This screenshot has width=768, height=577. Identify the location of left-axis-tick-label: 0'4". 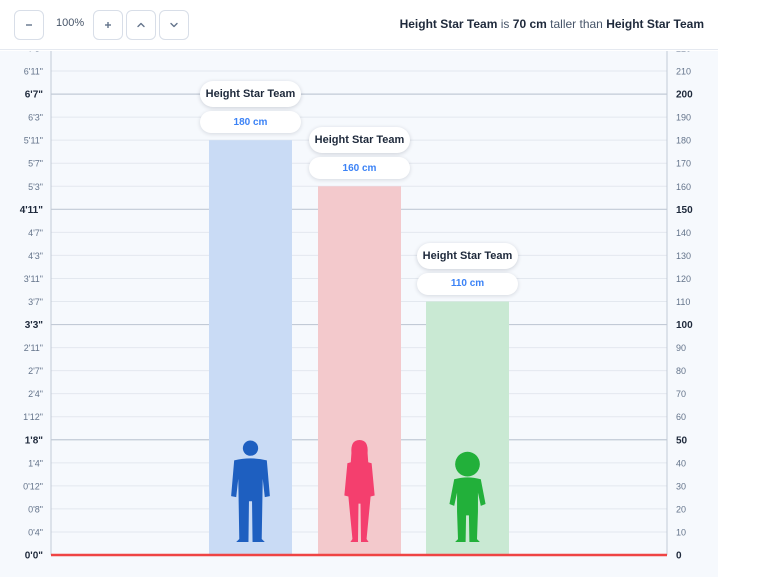
(35, 532).